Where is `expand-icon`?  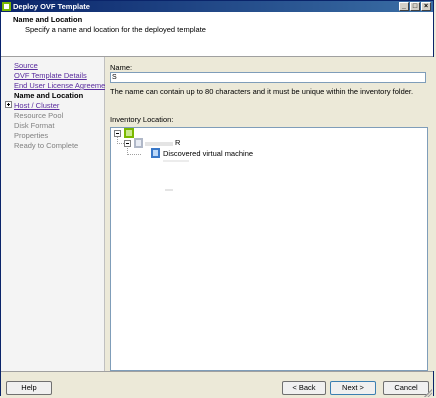
expand-icon is located at coordinates (8, 104).